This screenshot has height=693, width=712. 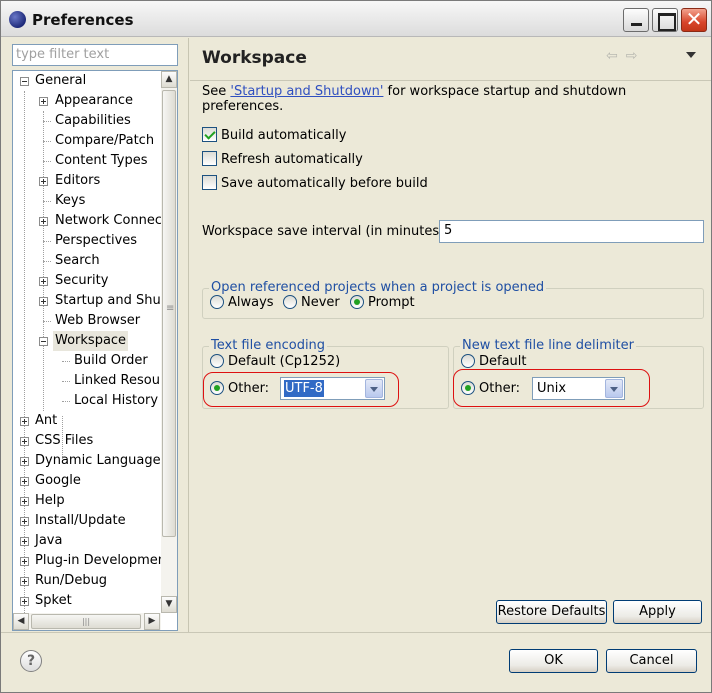 I want to click on tree-item: Compare/Patch, so click(x=87, y=141).